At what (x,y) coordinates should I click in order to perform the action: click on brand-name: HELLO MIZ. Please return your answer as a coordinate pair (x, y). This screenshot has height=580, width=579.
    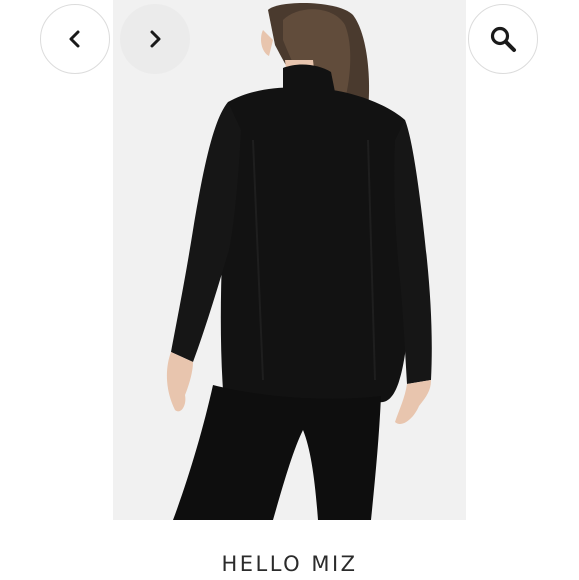
    Looking at the image, I should click on (289, 564).